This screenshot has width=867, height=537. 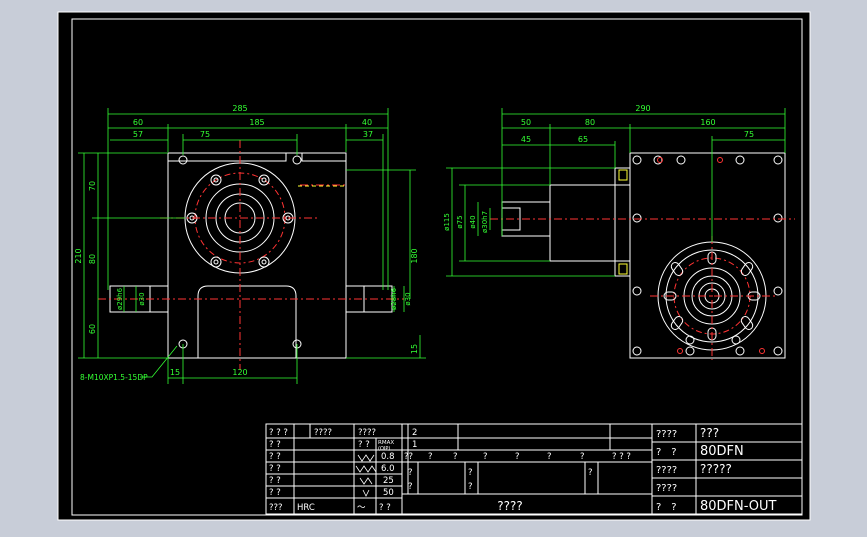 What do you see at coordinates (473, 221) in the screenshot?
I see `dim-d40: ø40` at bounding box center [473, 221].